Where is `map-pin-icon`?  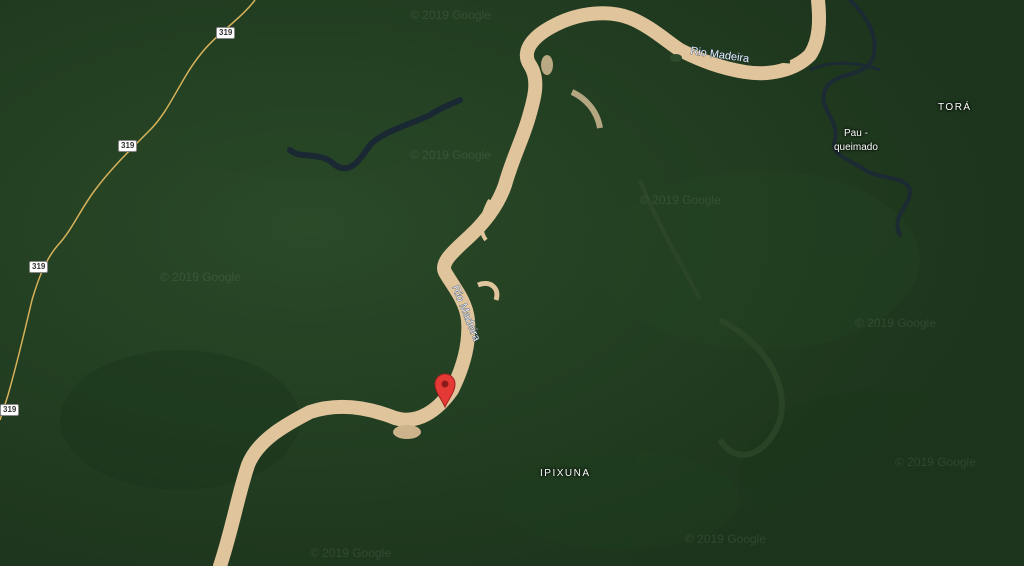 map-pin-icon is located at coordinates (445, 391).